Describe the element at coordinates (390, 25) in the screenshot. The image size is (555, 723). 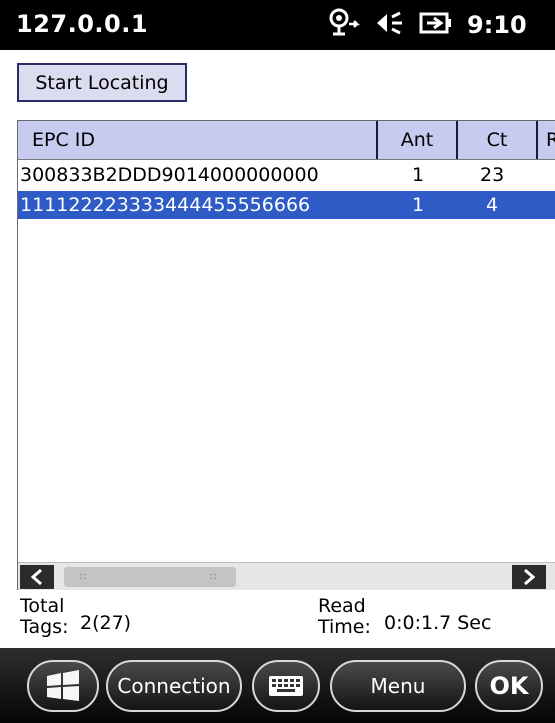
I see `speaker-icon` at that location.